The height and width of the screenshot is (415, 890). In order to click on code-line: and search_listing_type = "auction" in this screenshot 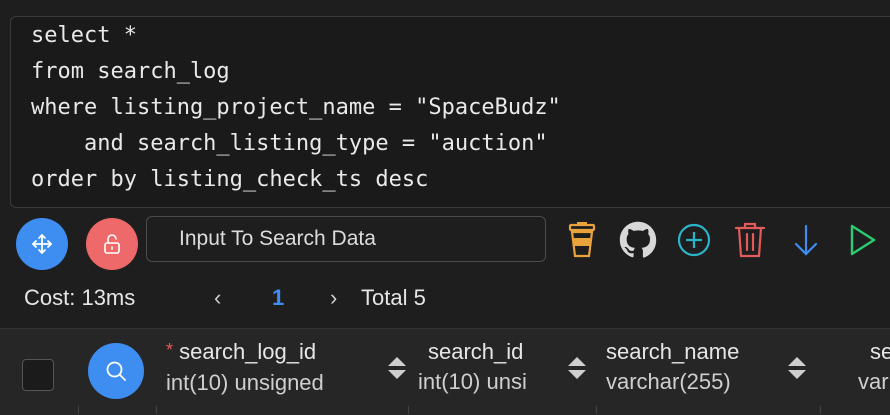, I will do `click(289, 144)`.